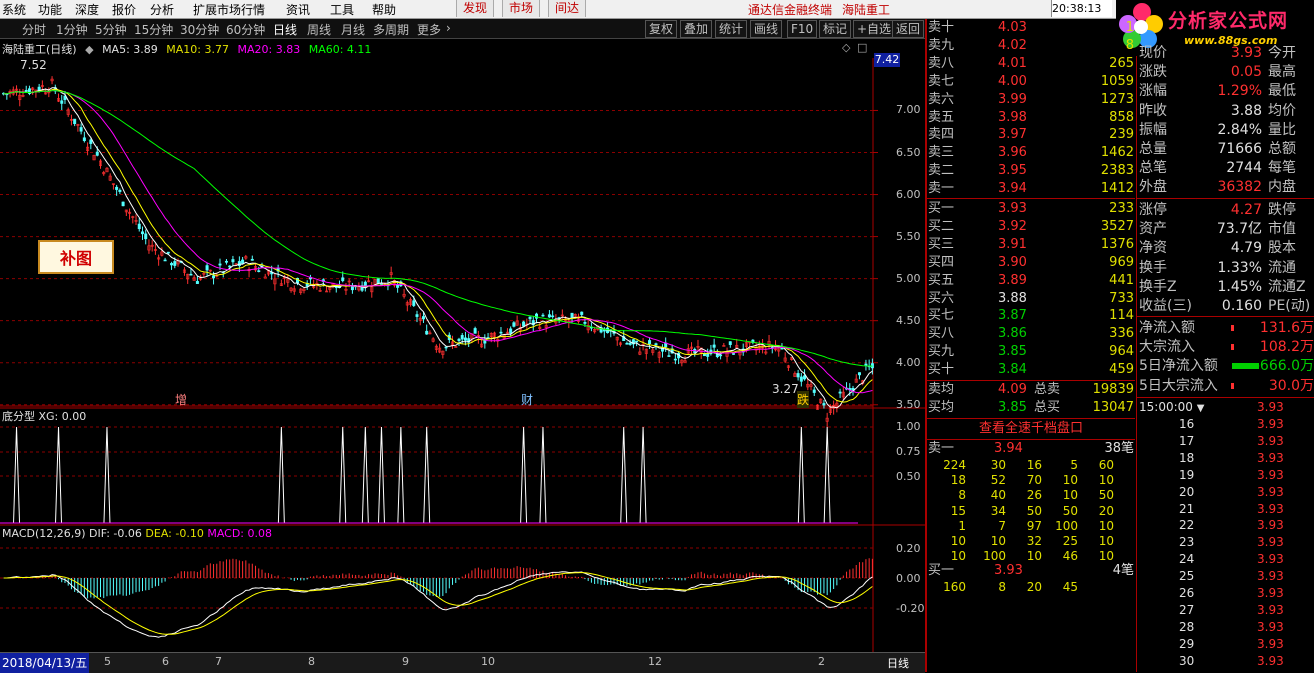 This screenshot has width=1314, height=673. What do you see at coordinates (1226, 542) in the screenshot?
I see `tick-row: 23 3.93` at bounding box center [1226, 542].